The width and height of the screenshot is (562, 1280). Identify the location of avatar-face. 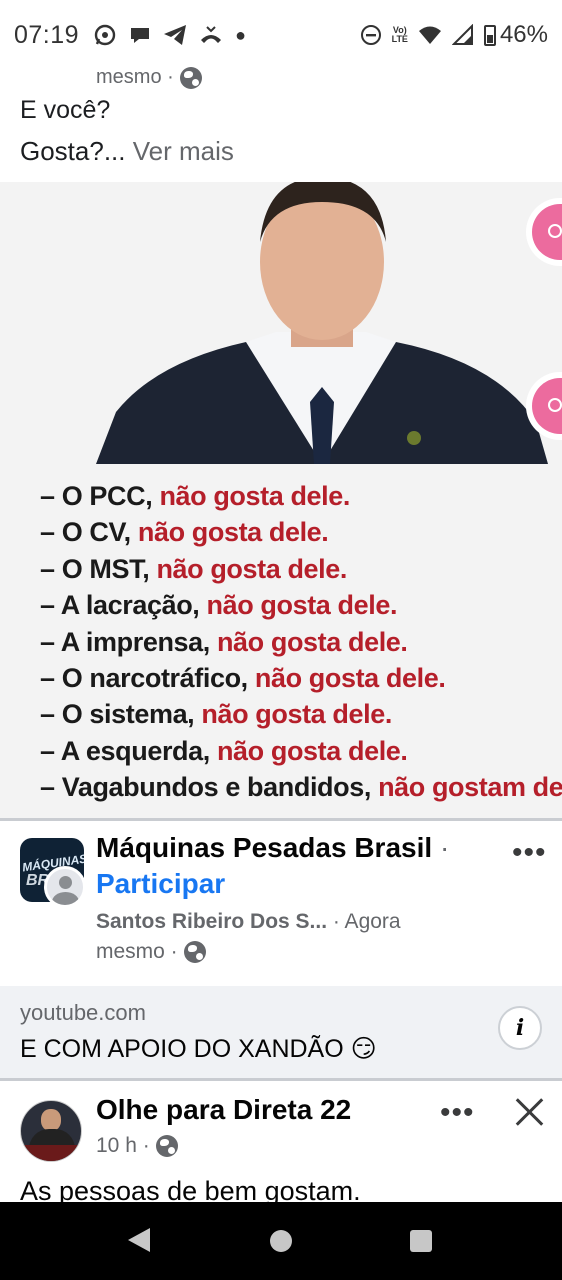
(51, 1120).